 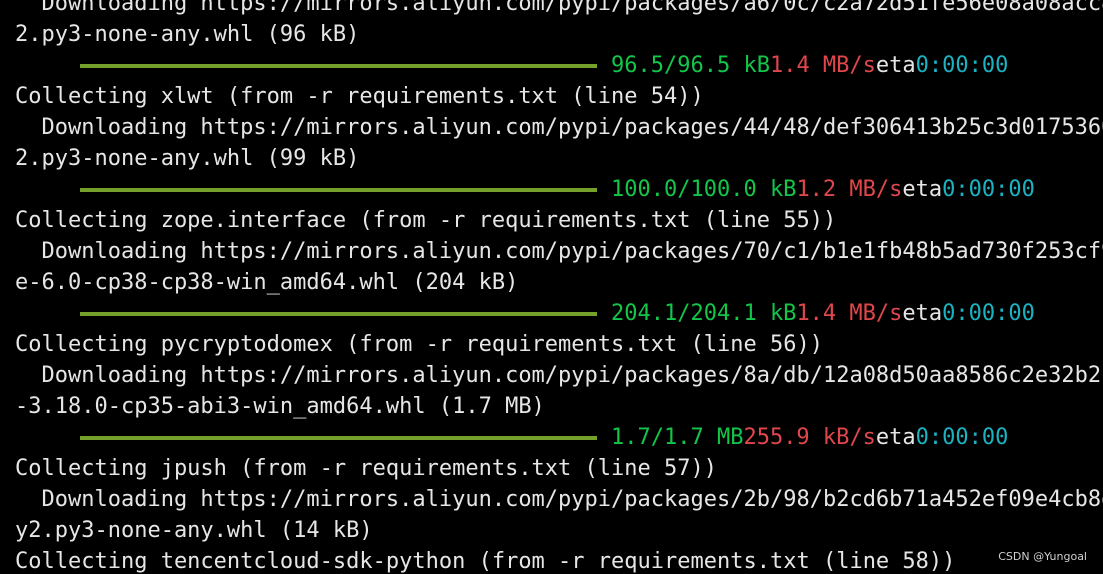 I want to click on download-rate: 255.9 kB/s, so click(x=809, y=437).